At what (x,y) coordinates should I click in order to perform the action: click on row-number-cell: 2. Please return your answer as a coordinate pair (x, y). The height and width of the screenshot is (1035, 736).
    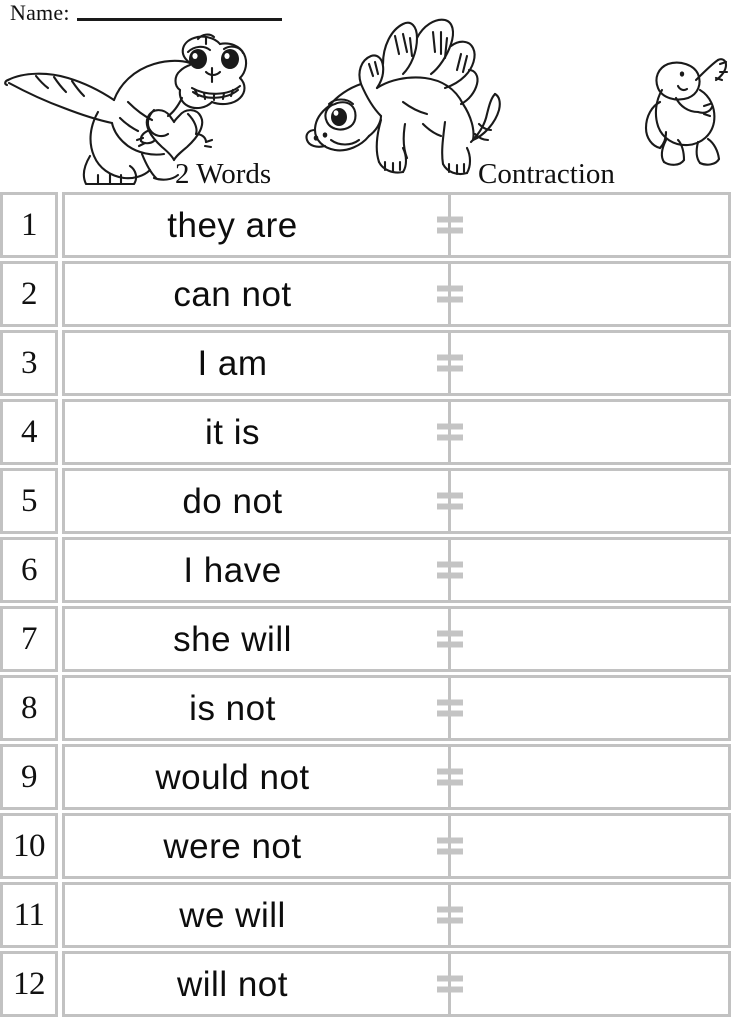
    Looking at the image, I should click on (29, 294).